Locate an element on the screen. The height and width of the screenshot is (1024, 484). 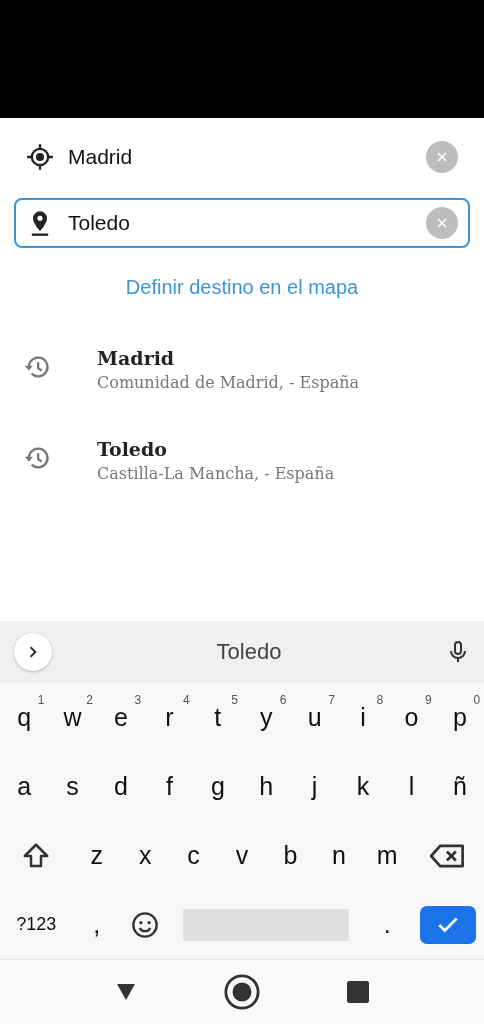
keyboard-key: s is located at coordinates (72, 786).